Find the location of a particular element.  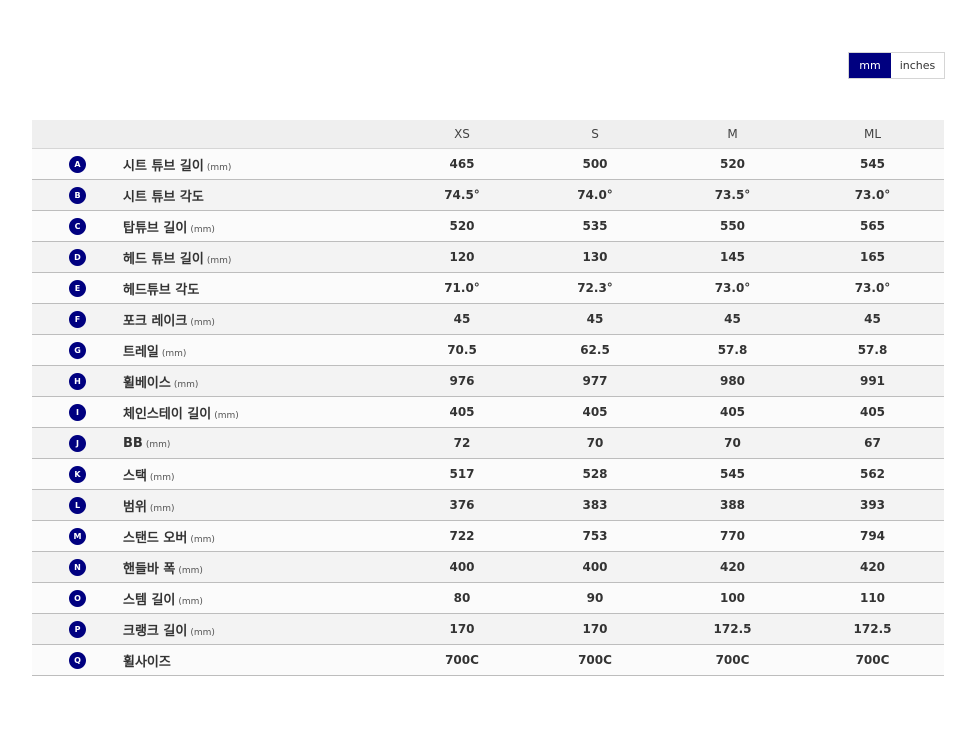

table-row: J BB (mm) 72 70 70 67 is located at coordinates (488, 443).